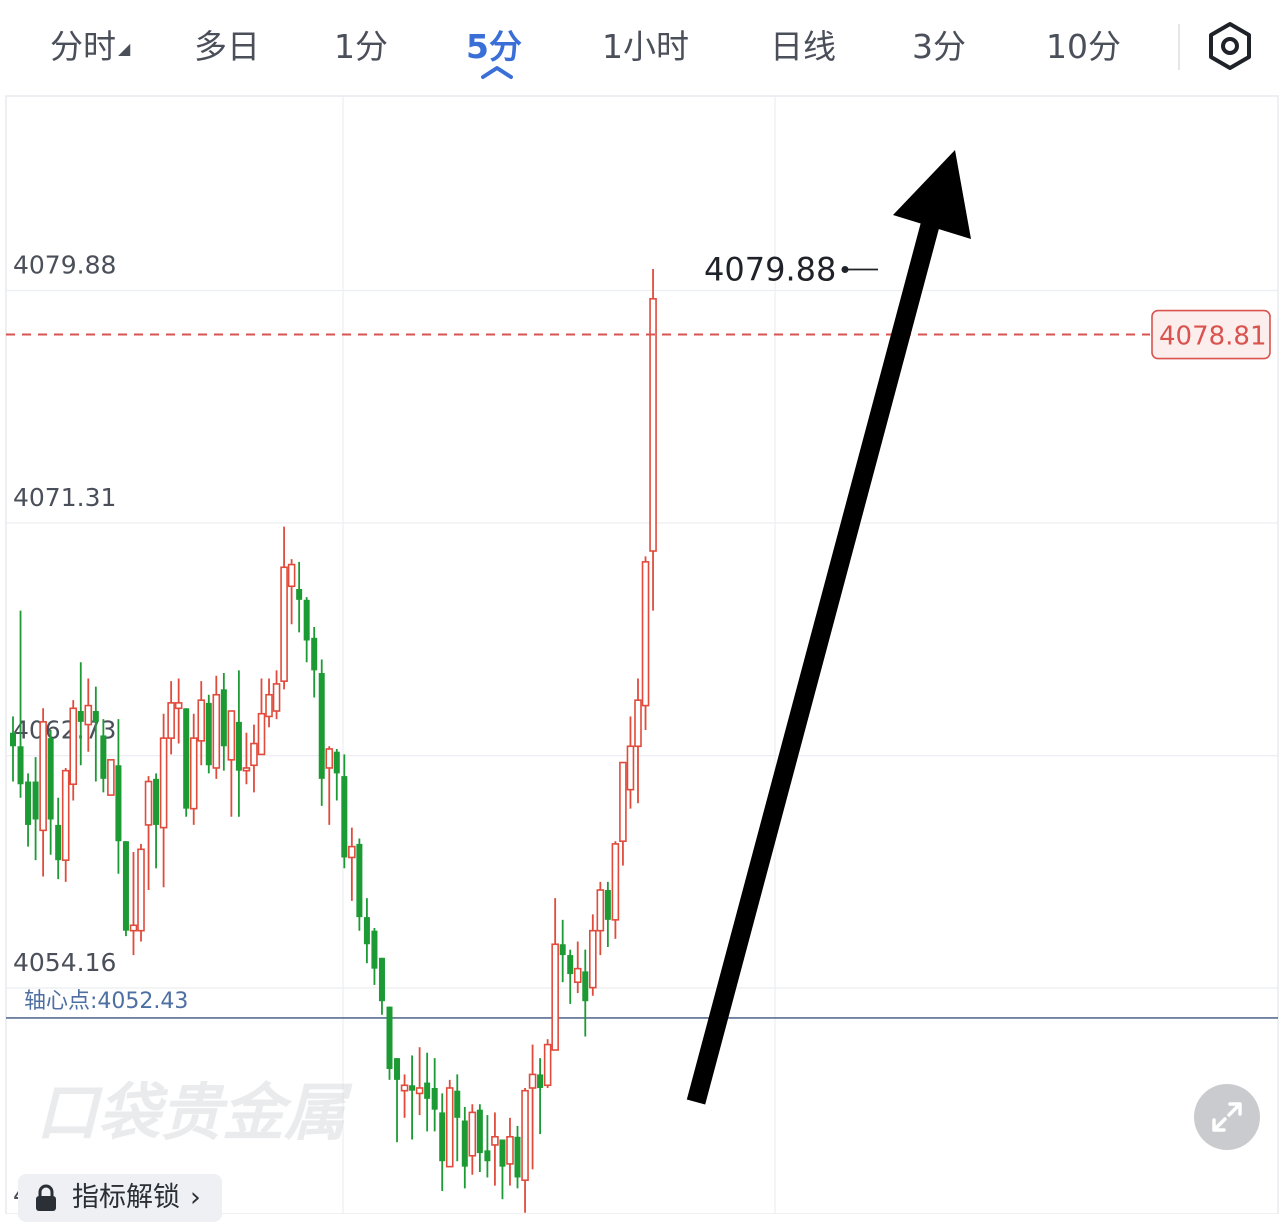  I want to click on tab-1min: 1分, so click(361, 47).